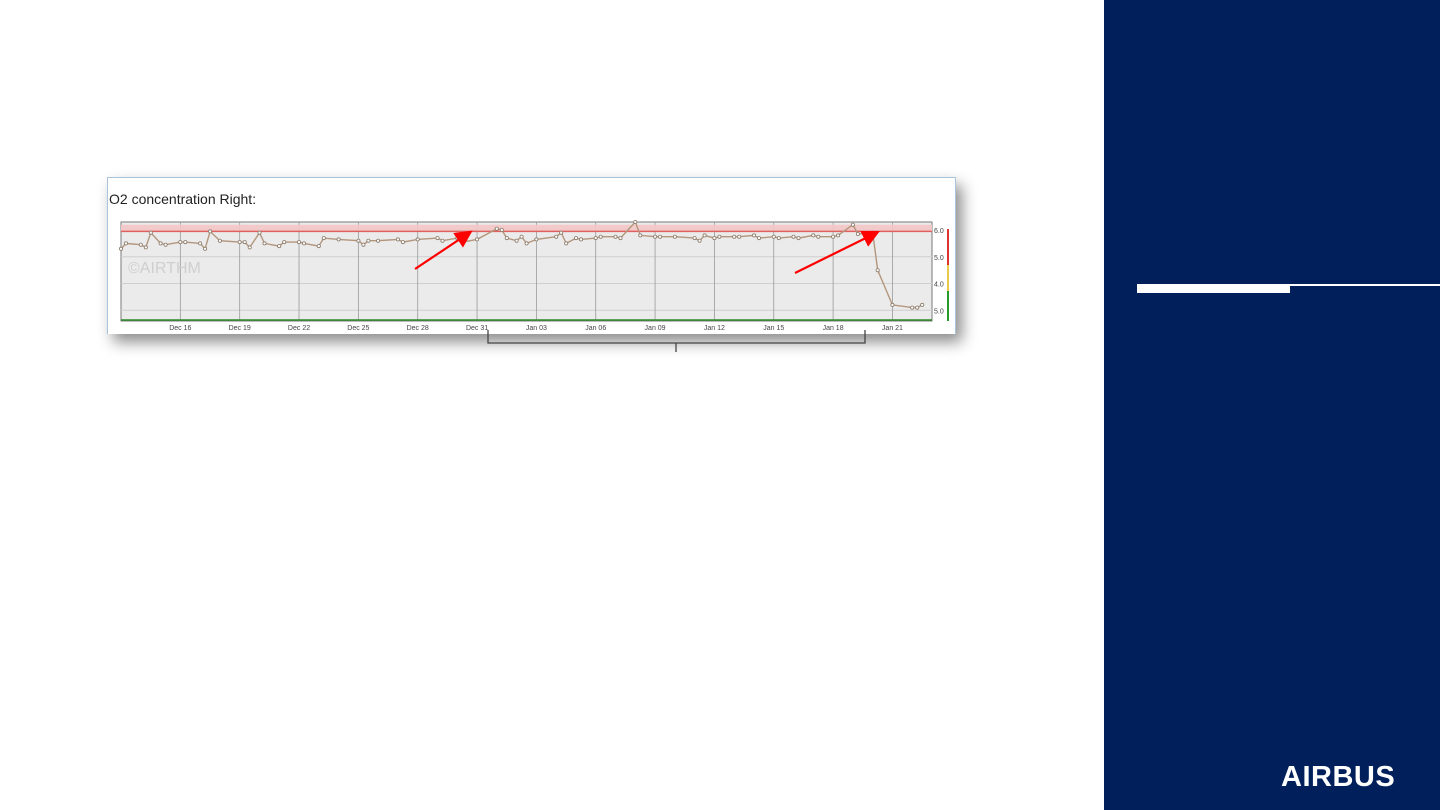  I want to click on airbus-logo-text: AIRBUS, so click(1338, 776).